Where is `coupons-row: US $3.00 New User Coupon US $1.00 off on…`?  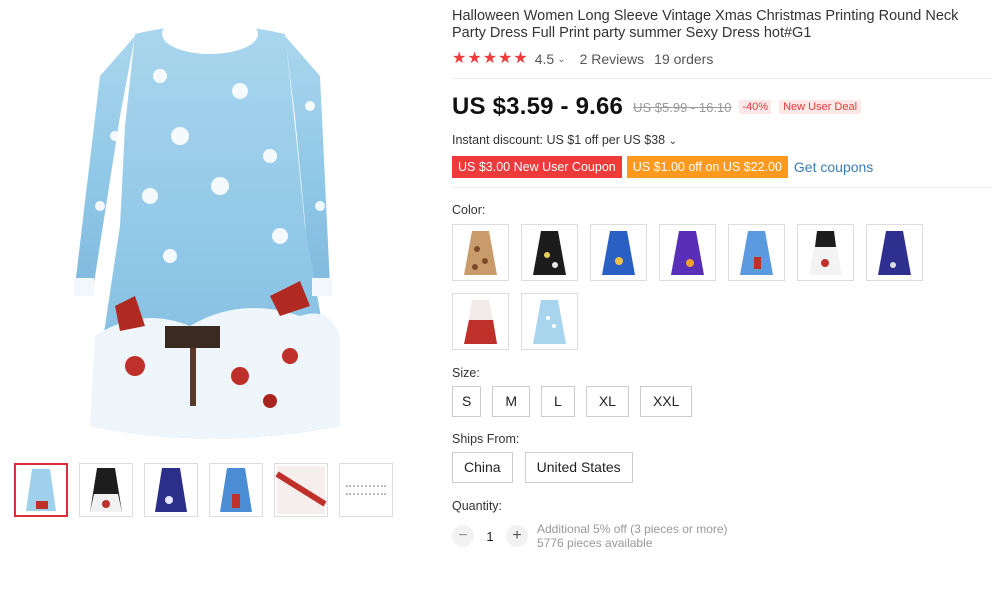
coupons-row: US $3.00 New User Coupon US $1.00 off on… is located at coordinates (722, 167).